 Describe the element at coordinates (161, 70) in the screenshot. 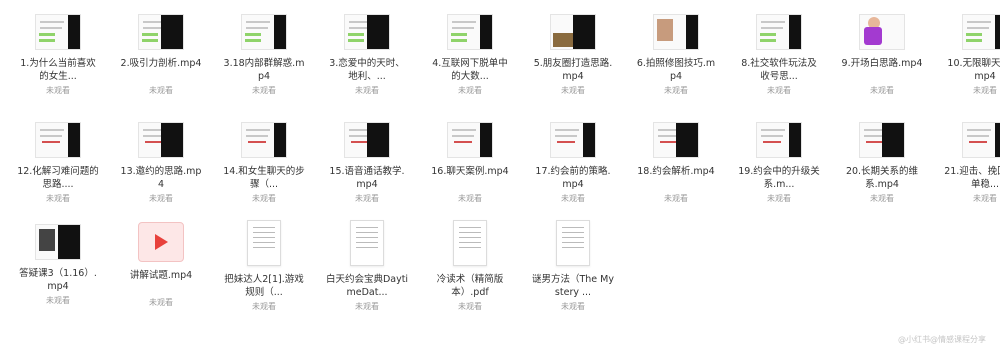

I see `file-name: 2.吸引力剖析.mp4` at that location.